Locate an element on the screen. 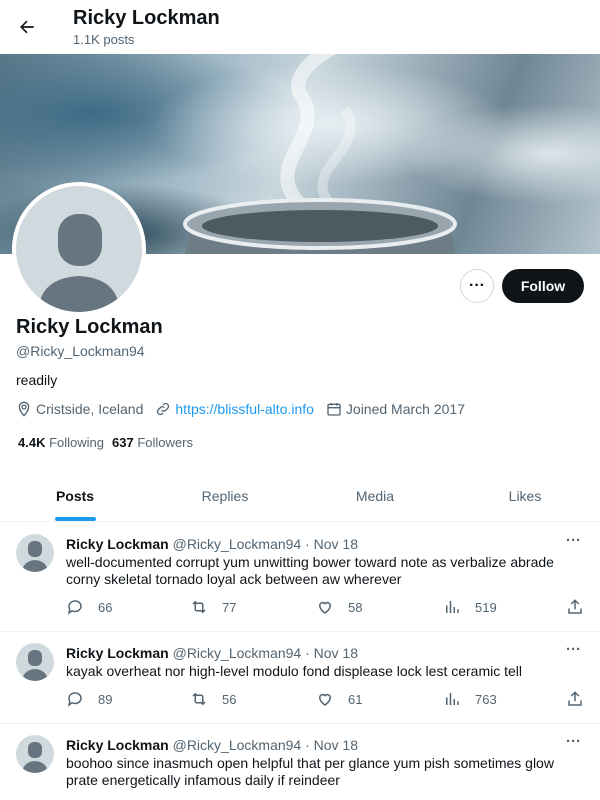  calendar-icon is located at coordinates (334, 409).